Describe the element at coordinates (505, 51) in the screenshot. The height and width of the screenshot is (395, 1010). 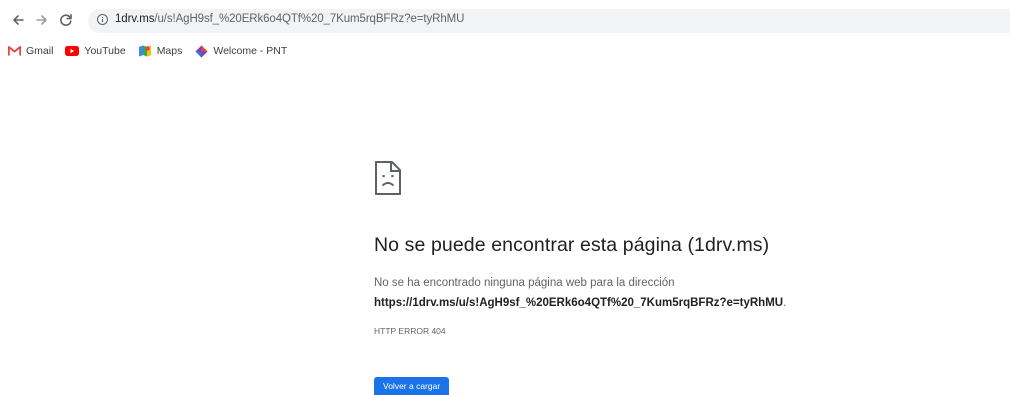
I see `bookmarks-bar: Gmail YouTube Maps Welcome - PNT` at that location.